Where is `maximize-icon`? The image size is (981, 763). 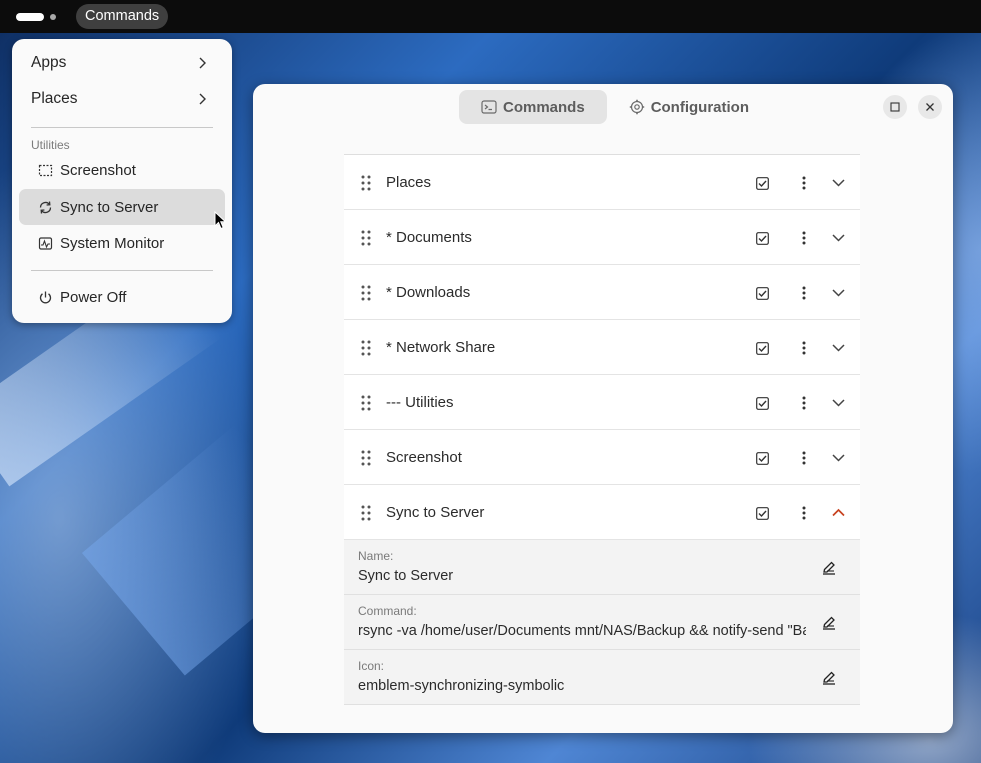
maximize-icon is located at coordinates (895, 107).